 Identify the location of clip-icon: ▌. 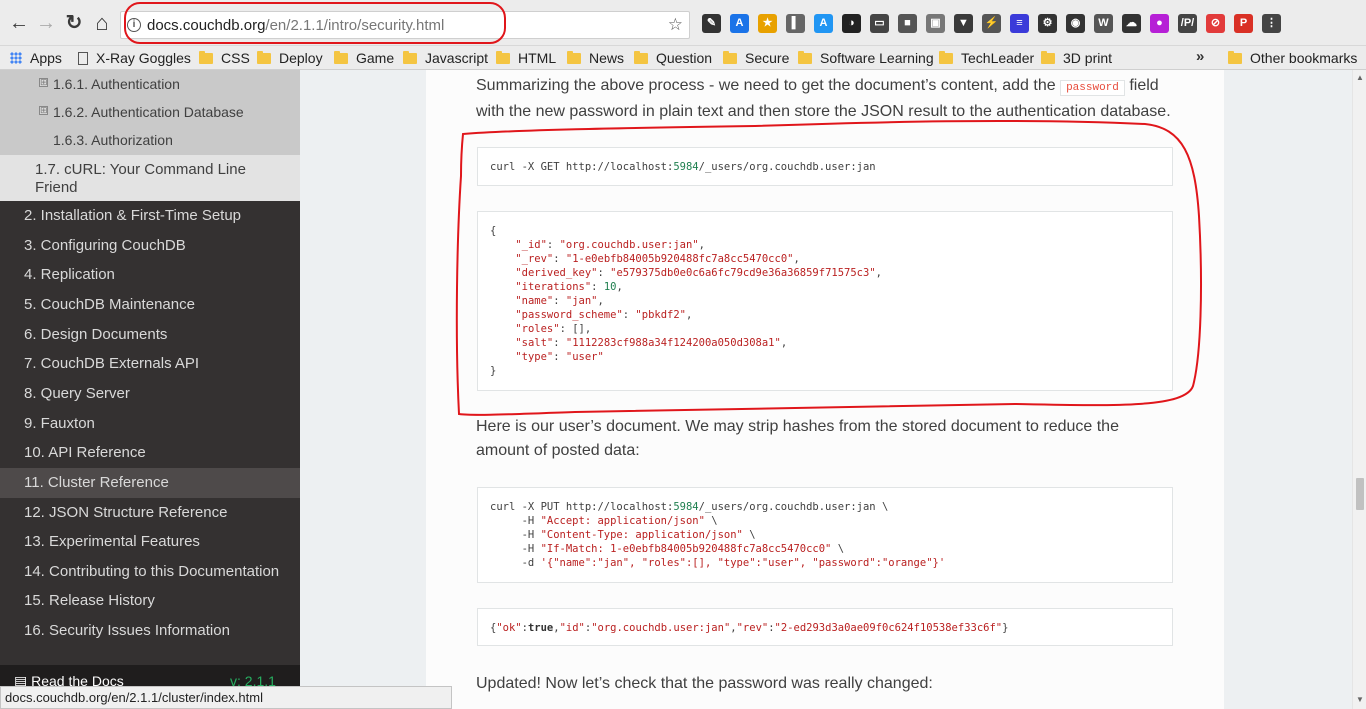
(795, 23).